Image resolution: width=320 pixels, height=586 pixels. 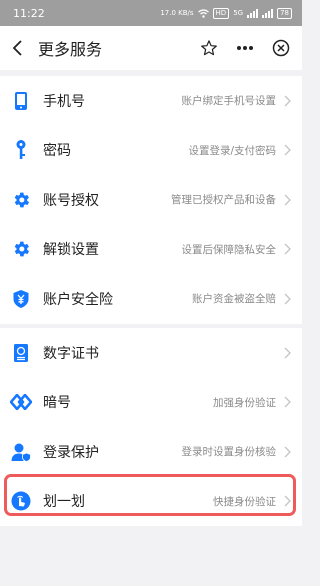 What do you see at coordinates (64, 101) in the screenshot?
I see `list-item-label: 手机号` at bounding box center [64, 101].